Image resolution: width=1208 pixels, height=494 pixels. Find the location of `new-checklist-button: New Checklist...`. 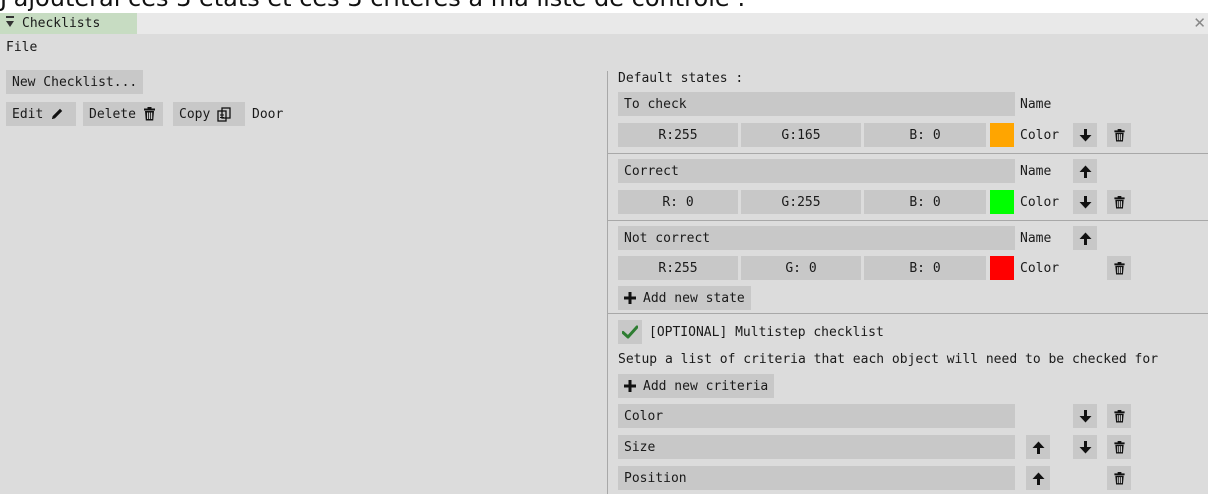

new-checklist-button: New Checklist... is located at coordinates (75, 82).